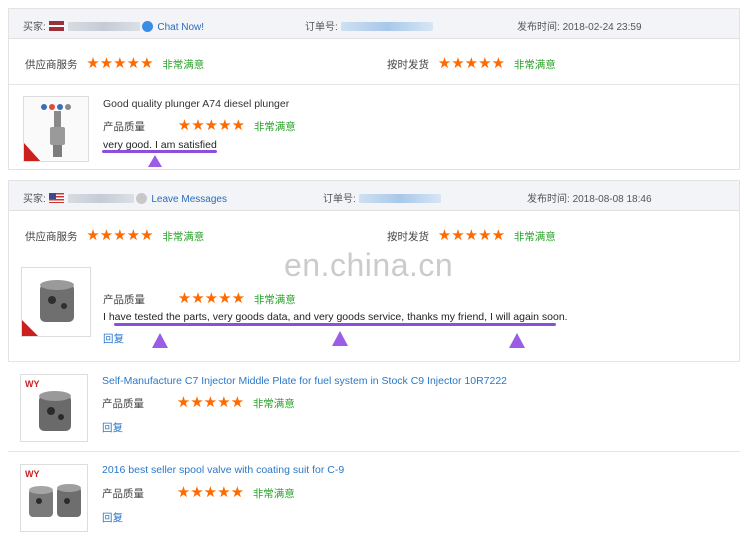 The image size is (750, 552). I want to click on leave-messages-link: Leave Messages, so click(189, 199).